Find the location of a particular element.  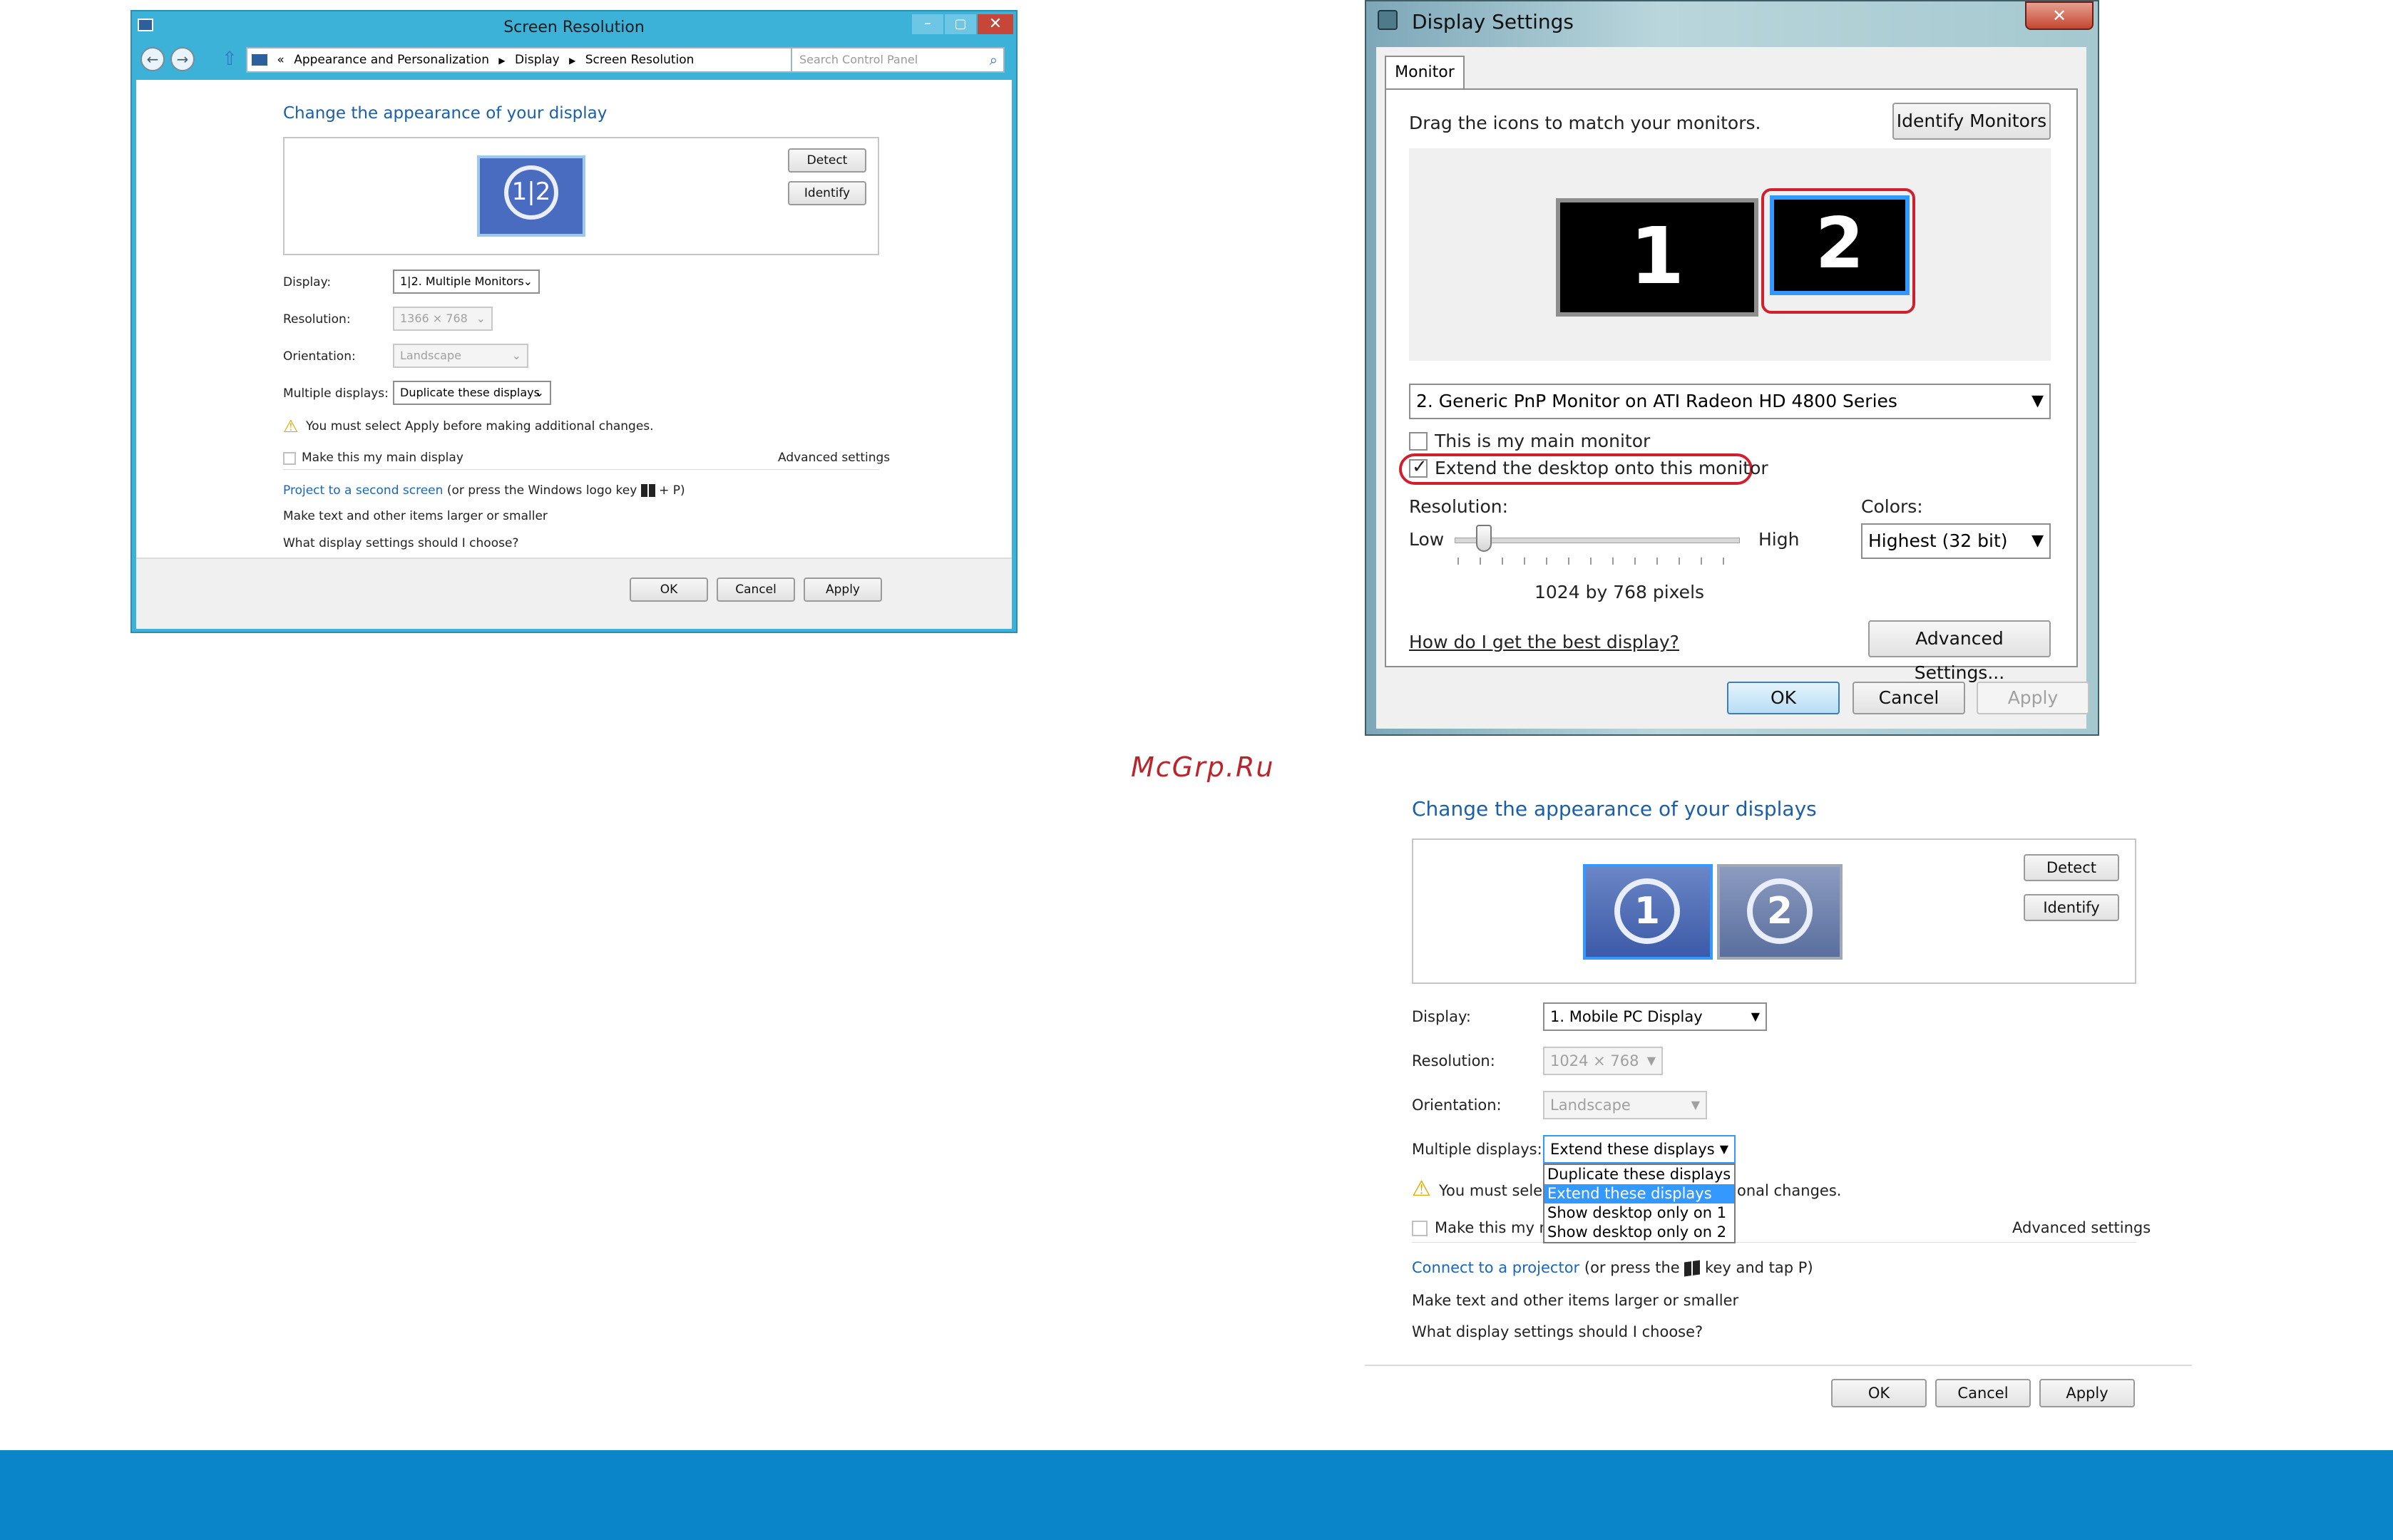

option-show-only-1: Show desktop only on 1 is located at coordinates (1639, 1213).